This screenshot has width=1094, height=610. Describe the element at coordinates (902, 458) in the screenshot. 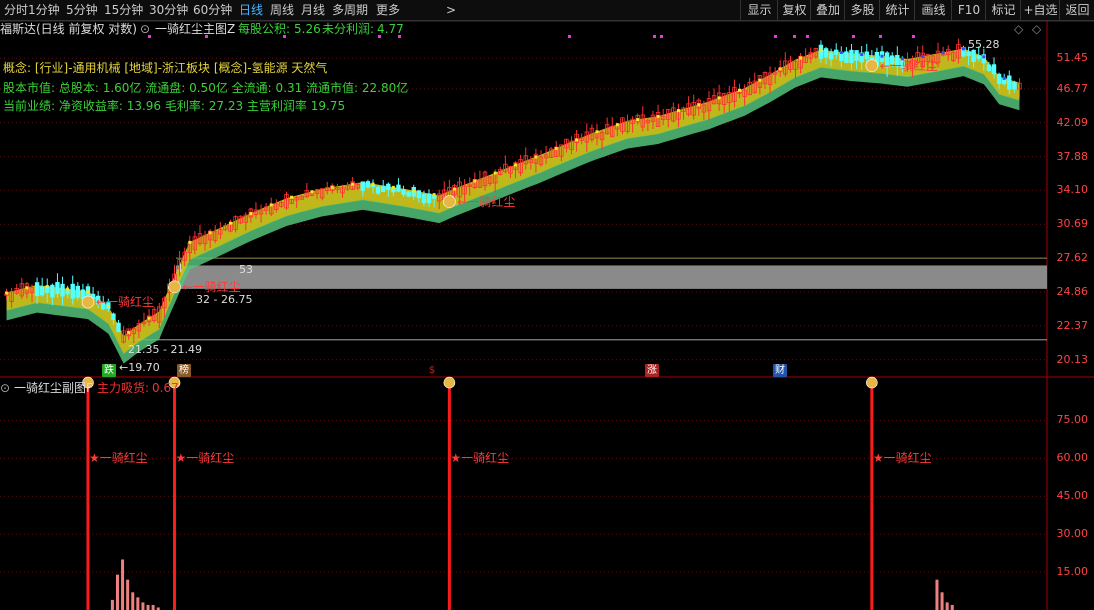

I see `sub-signal-label-3: ★一骑红尘` at that location.